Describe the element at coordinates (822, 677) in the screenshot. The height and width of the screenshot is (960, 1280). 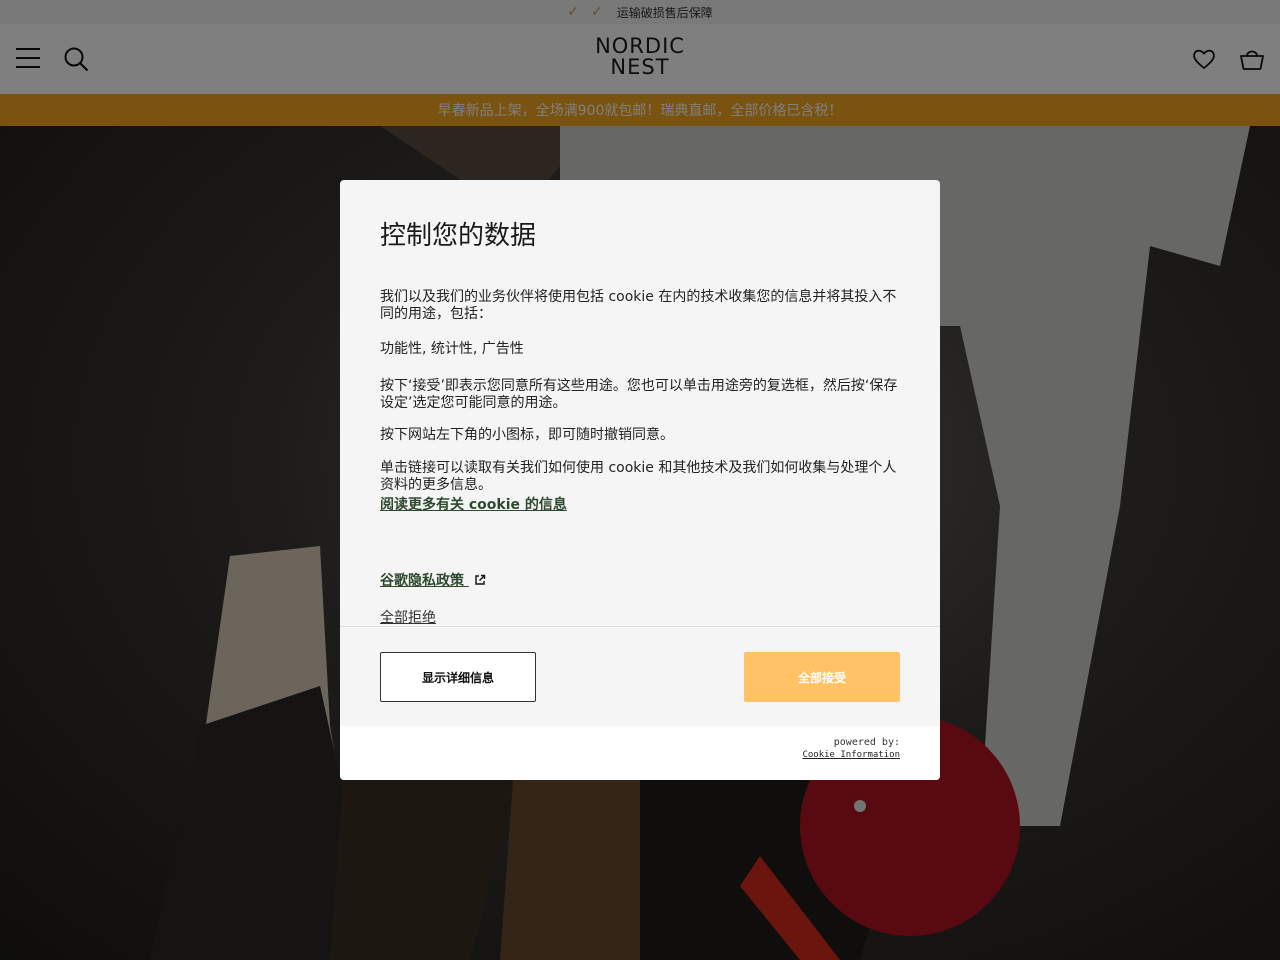
I see `accept-all-button: 全部接受` at that location.